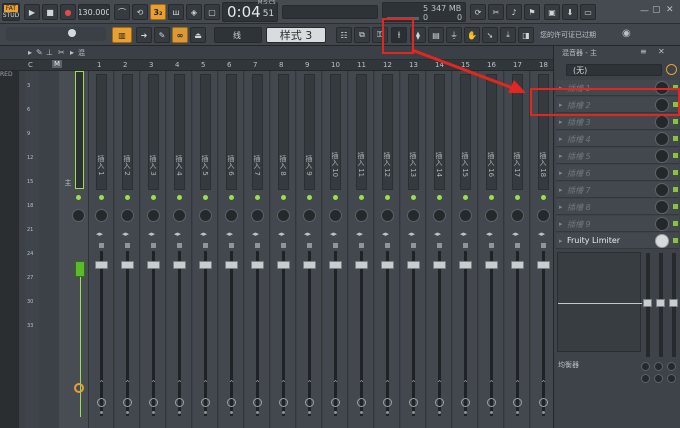 This screenshot has height=428, width=680. What do you see at coordinates (468, 70) in the screenshot?
I see `annotation-arrow` at bounding box center [468, 70].